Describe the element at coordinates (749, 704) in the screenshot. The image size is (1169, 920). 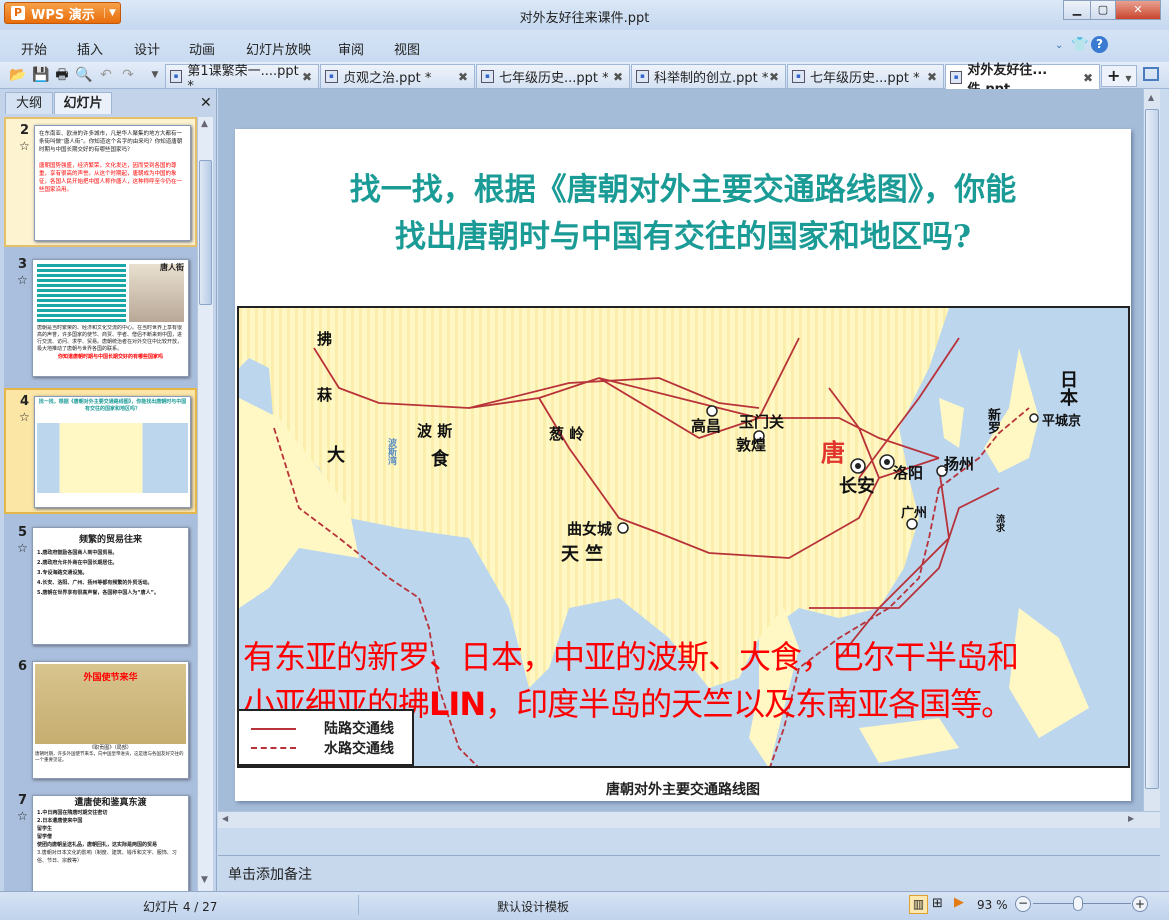
I see `answer-line-2-c: ，印度半岛的天竺以及东南亚各国等。` at that location.